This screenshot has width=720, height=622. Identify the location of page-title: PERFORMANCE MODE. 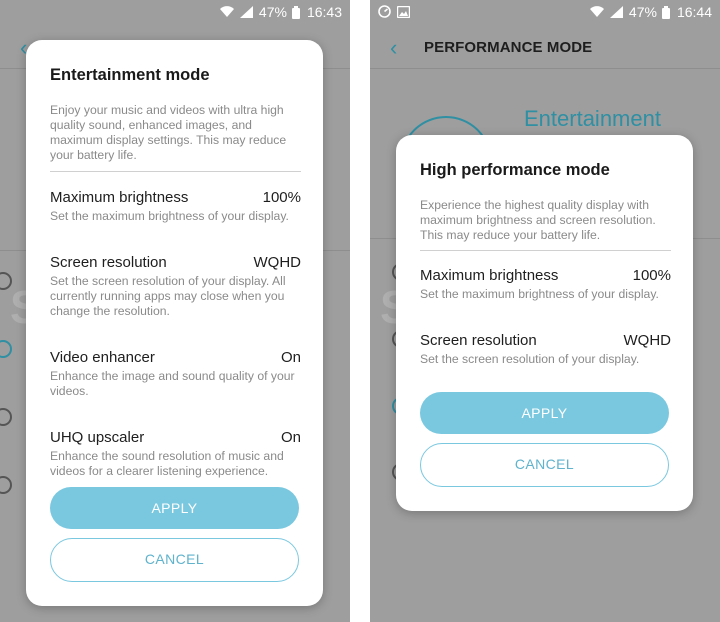
(508, 47).